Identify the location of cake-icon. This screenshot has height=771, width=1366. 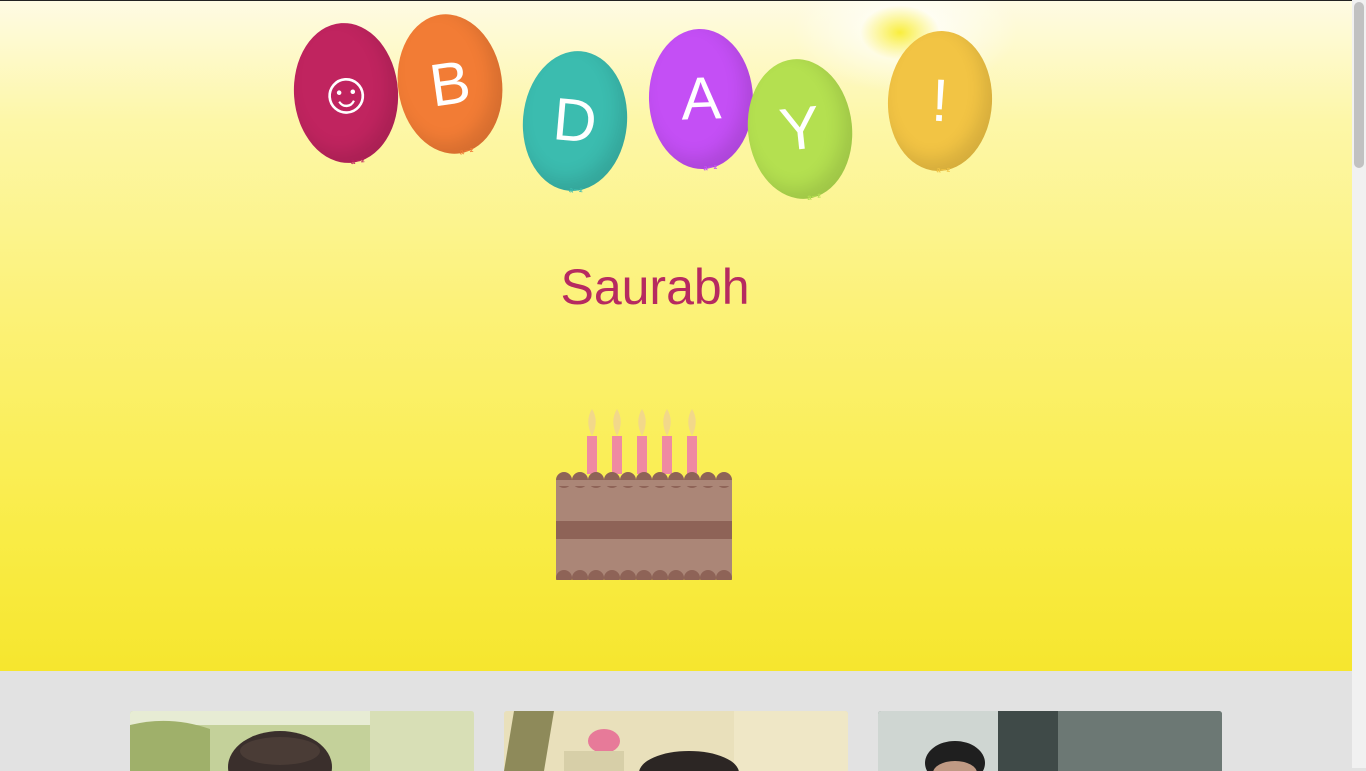
(644, 494).